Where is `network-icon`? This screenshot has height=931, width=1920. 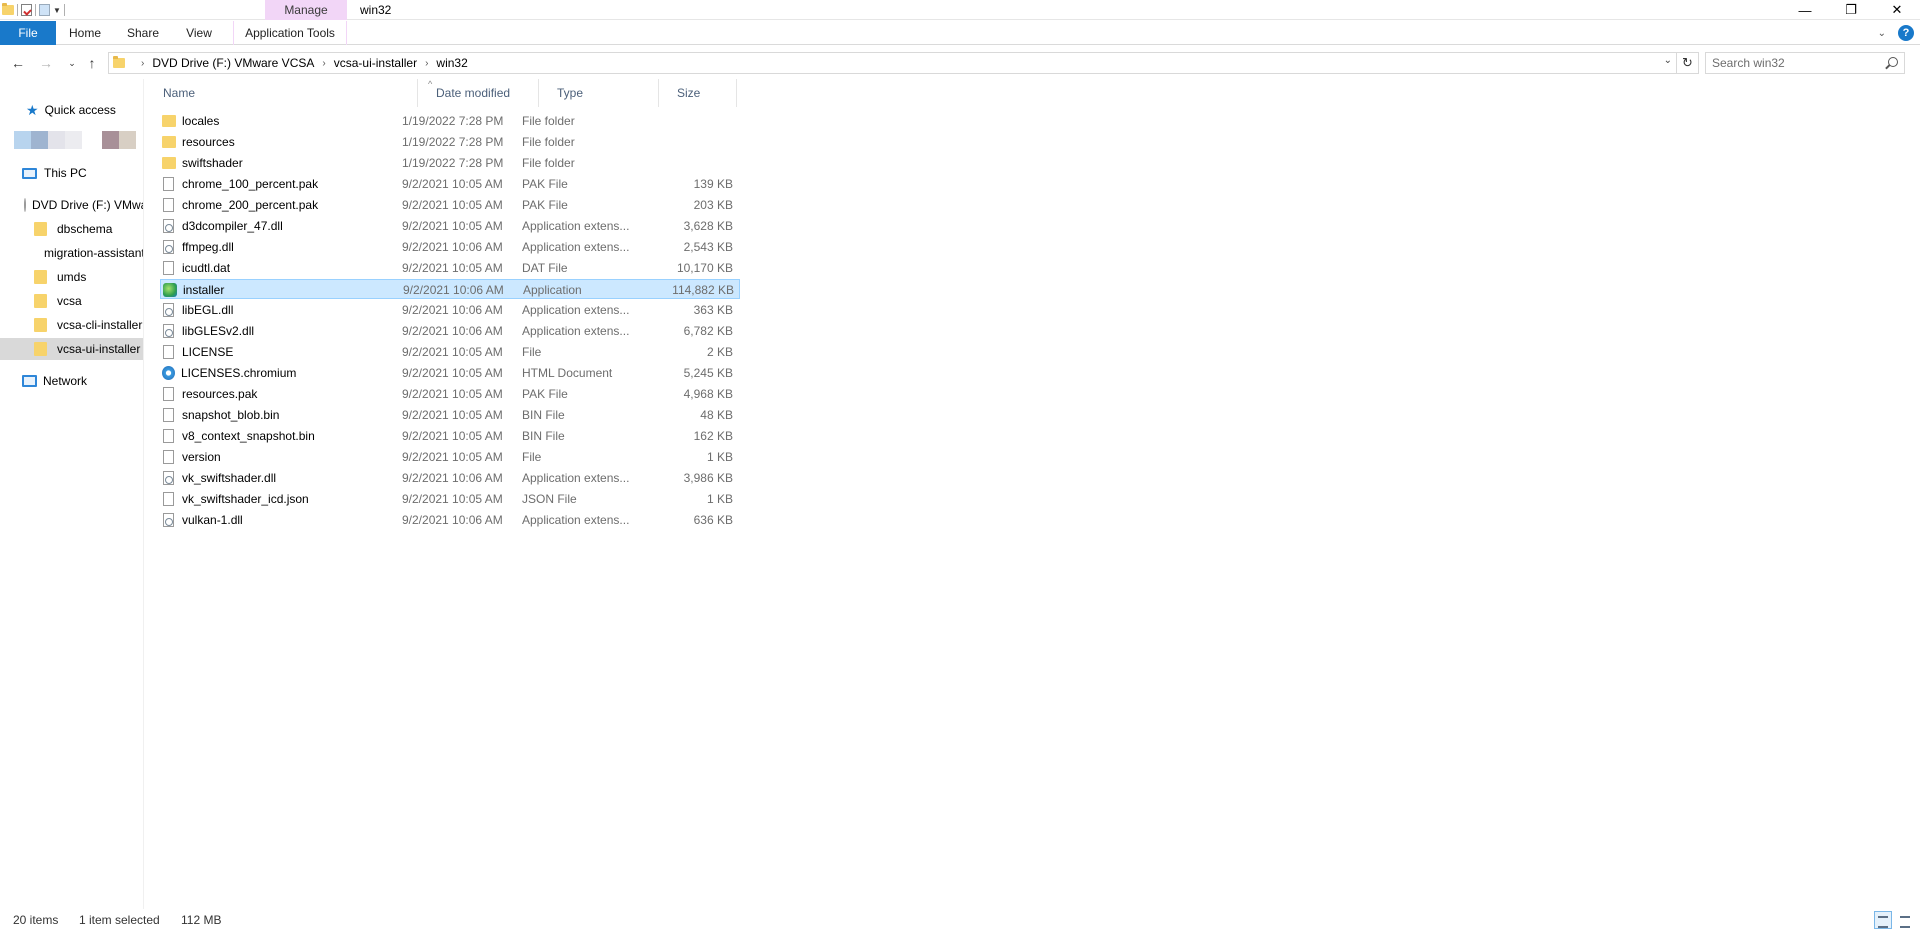
network-icon is located at coordinates (29, 381).